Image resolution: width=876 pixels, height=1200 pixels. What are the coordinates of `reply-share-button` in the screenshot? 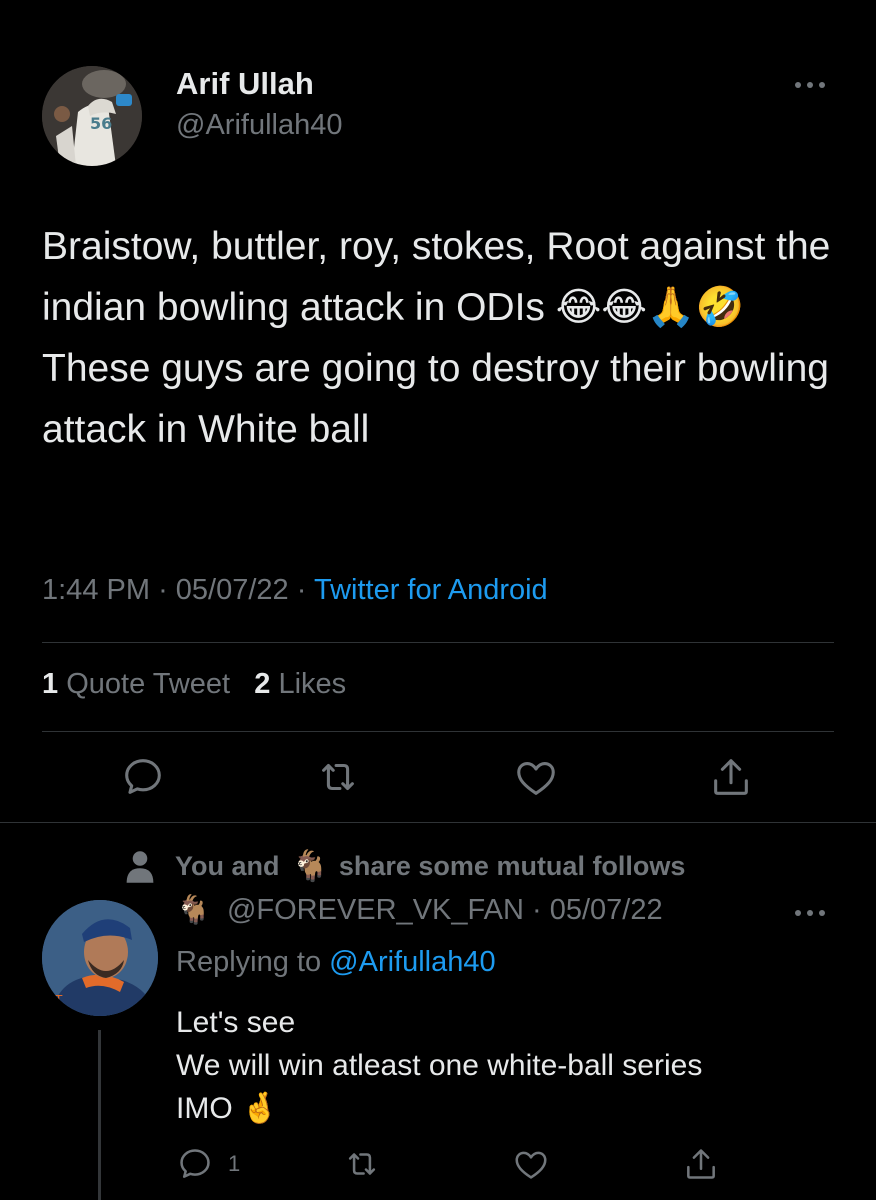 It's located at (701, 1164).